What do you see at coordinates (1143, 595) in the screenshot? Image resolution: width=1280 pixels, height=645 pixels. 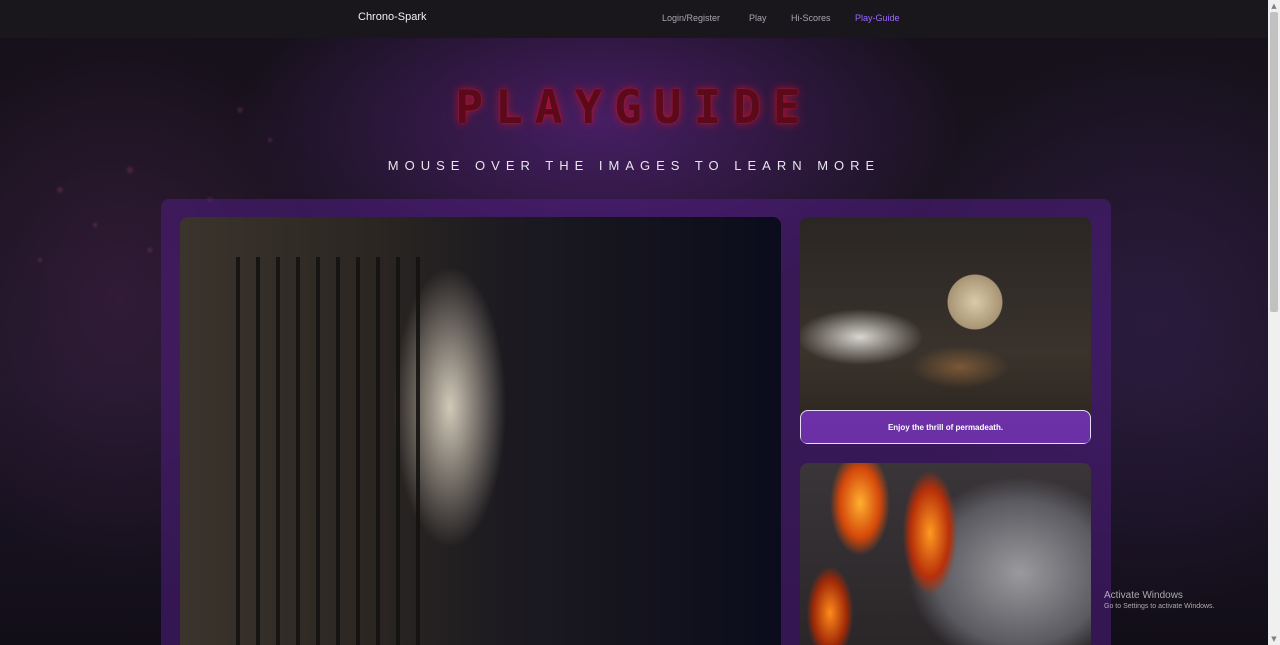 I see `watermark-title: Activate Windows` at bounding box center [1143, 595].